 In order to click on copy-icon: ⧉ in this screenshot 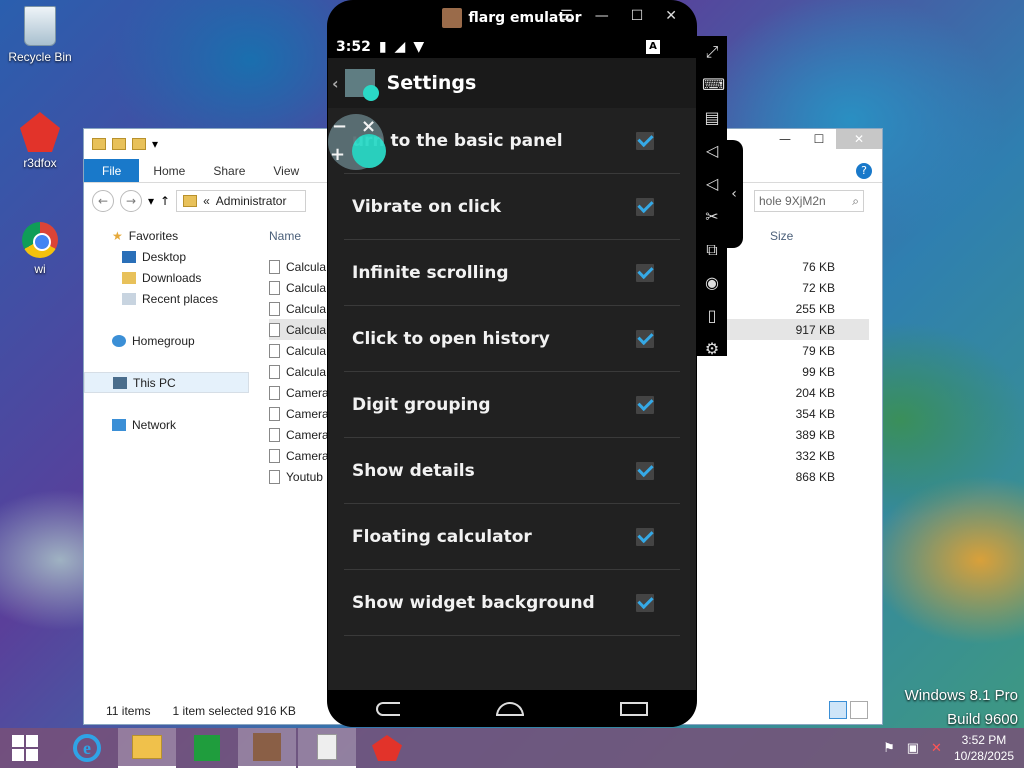, I will do `click(712, 250)`.